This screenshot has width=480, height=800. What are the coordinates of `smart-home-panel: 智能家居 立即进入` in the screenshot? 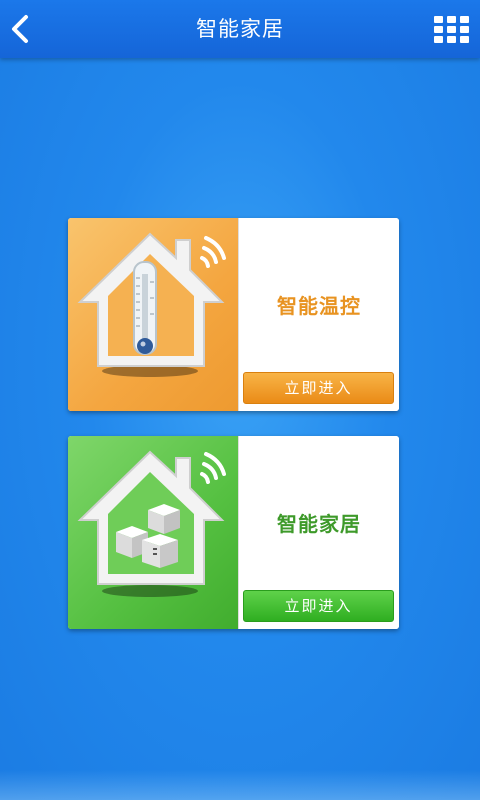 It's located at (318, 532).